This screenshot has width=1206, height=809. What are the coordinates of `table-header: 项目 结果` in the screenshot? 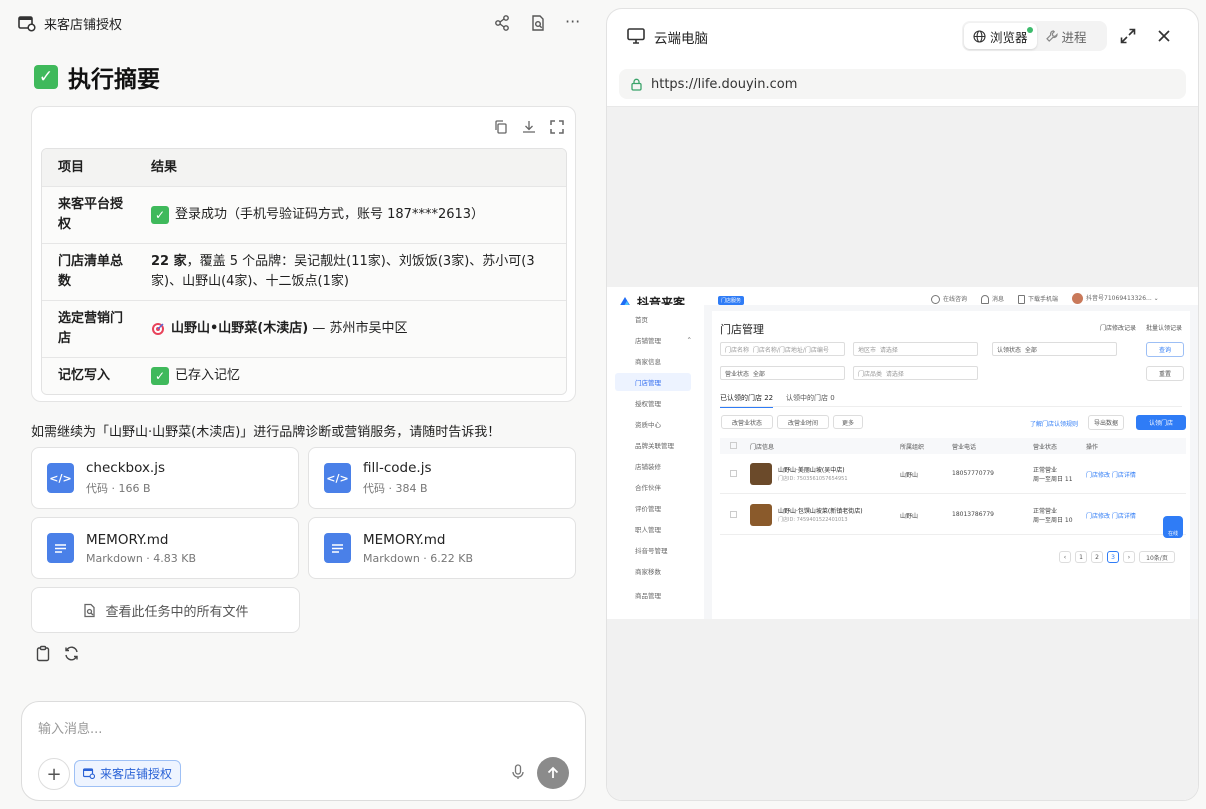 It's located at (304, 167).